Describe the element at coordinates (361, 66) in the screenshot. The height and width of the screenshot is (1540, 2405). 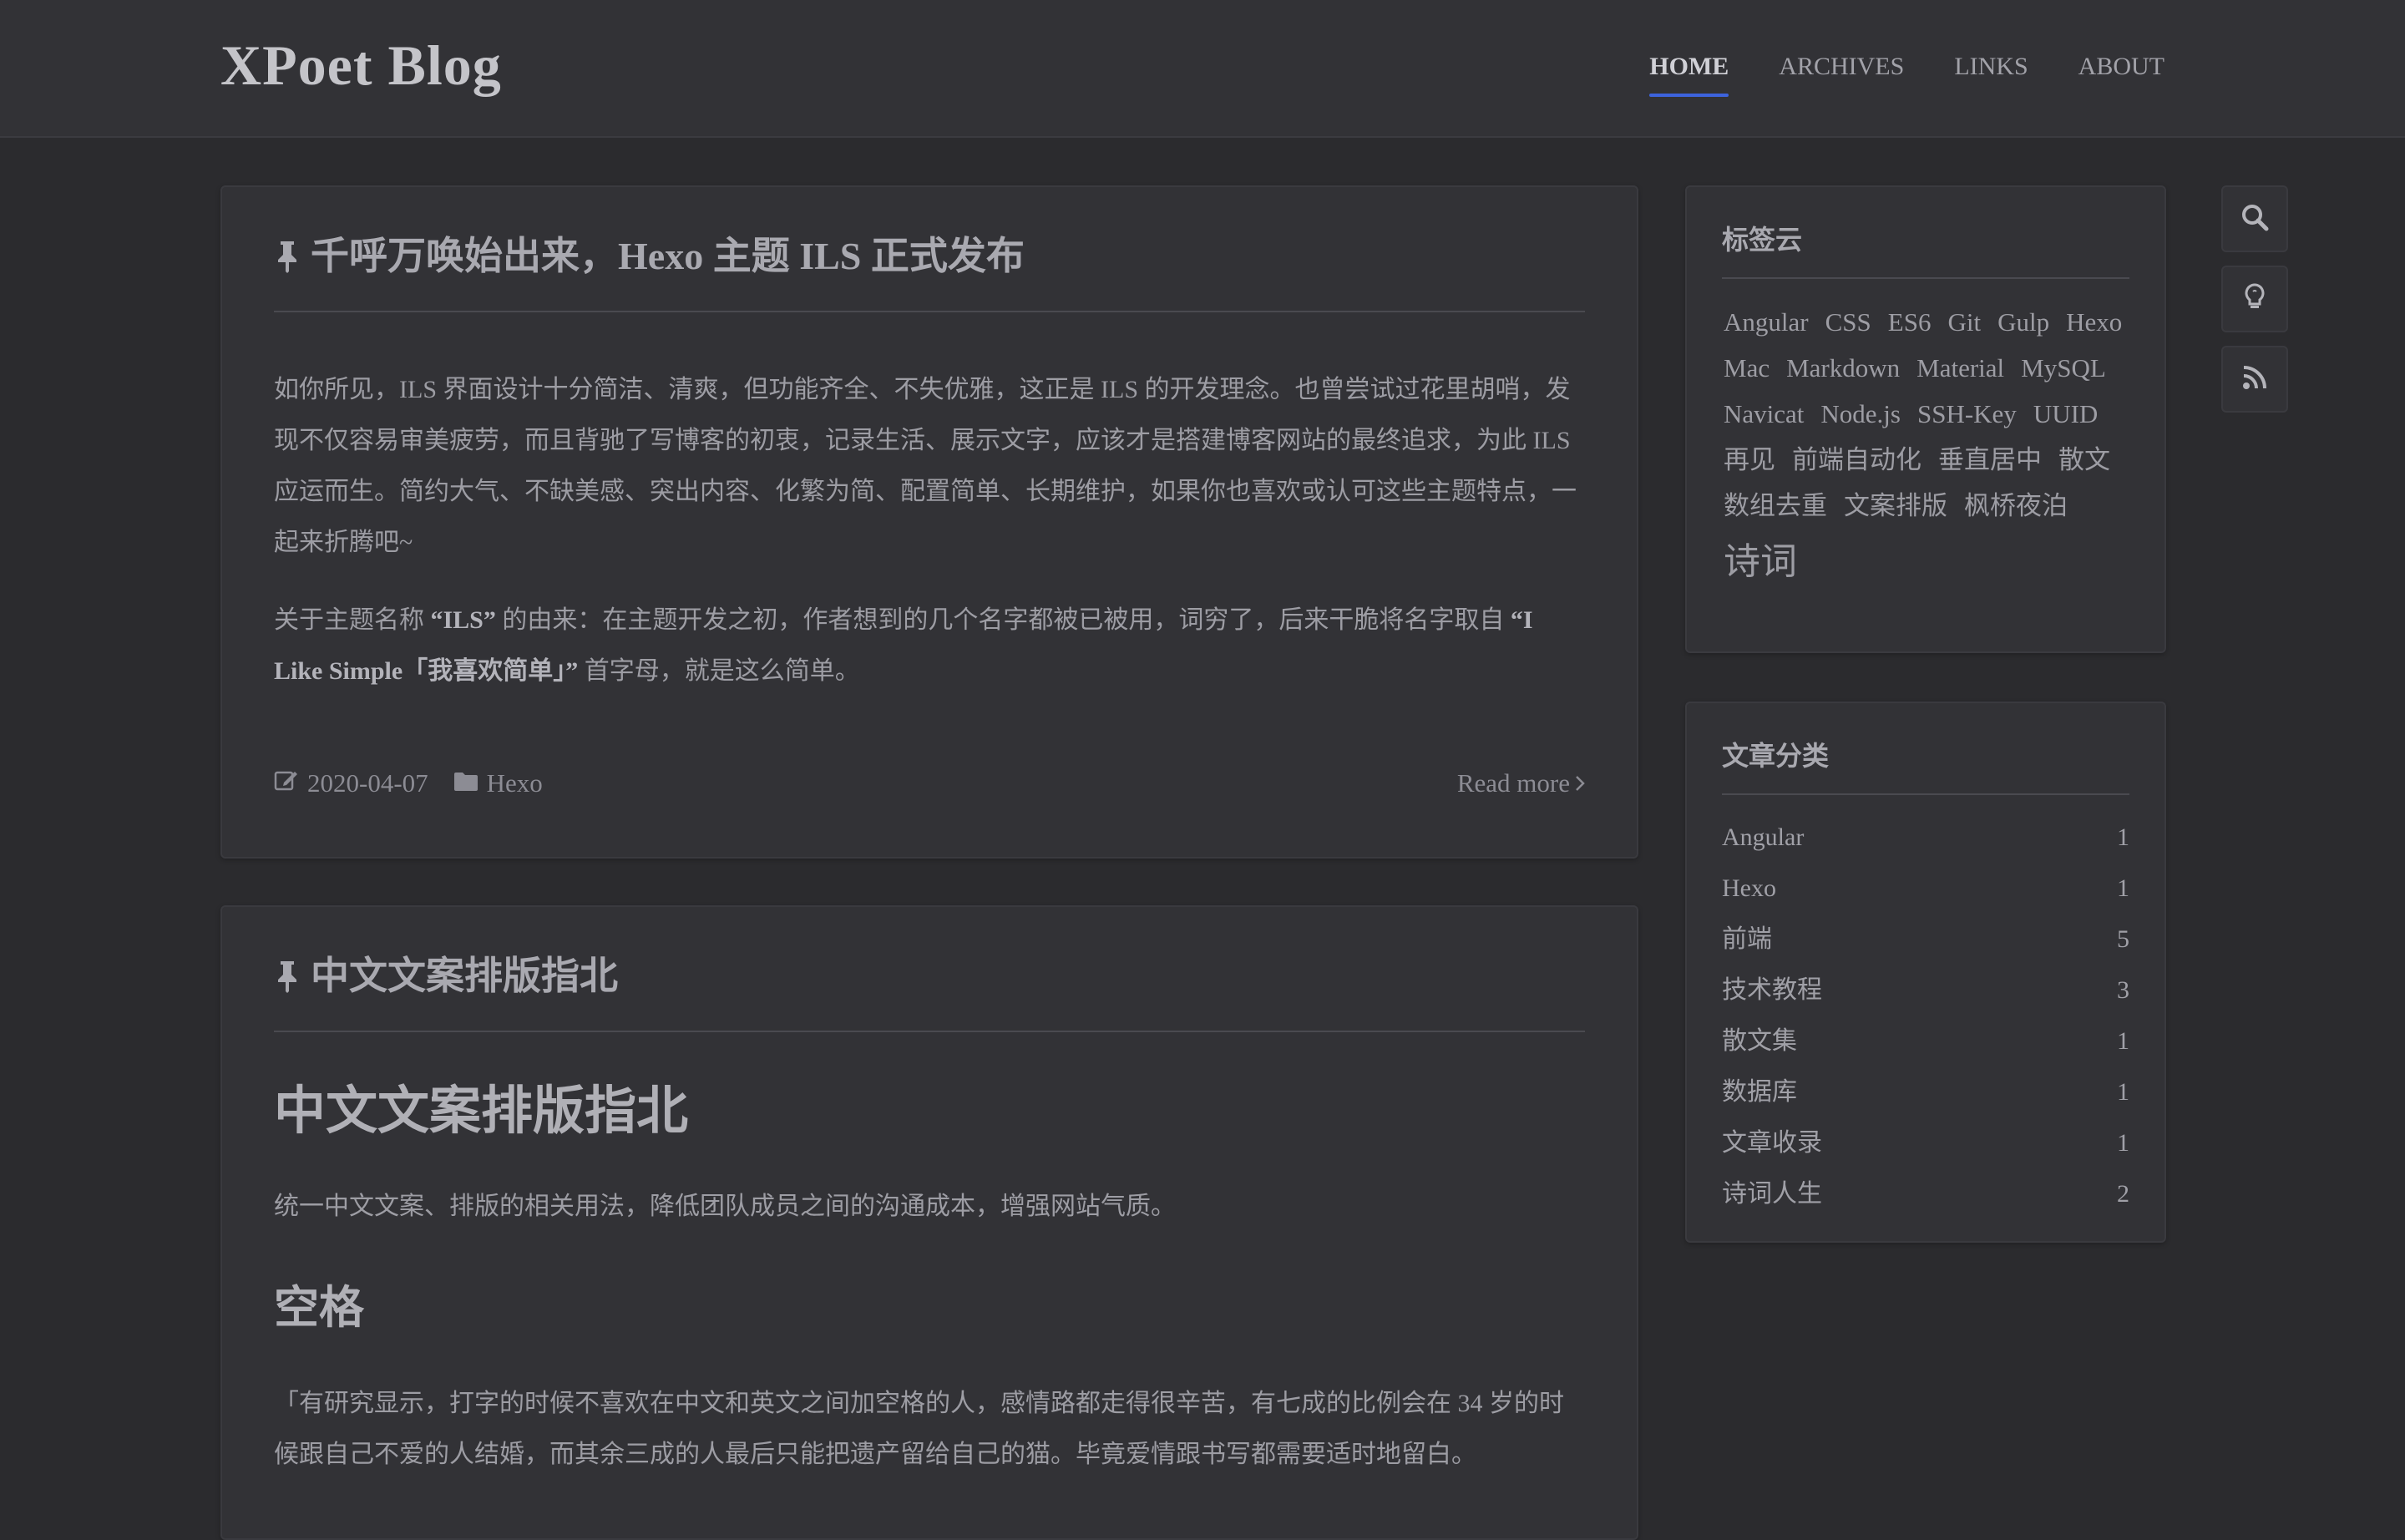
I see `site-logo: XPoet Blog` at that location.